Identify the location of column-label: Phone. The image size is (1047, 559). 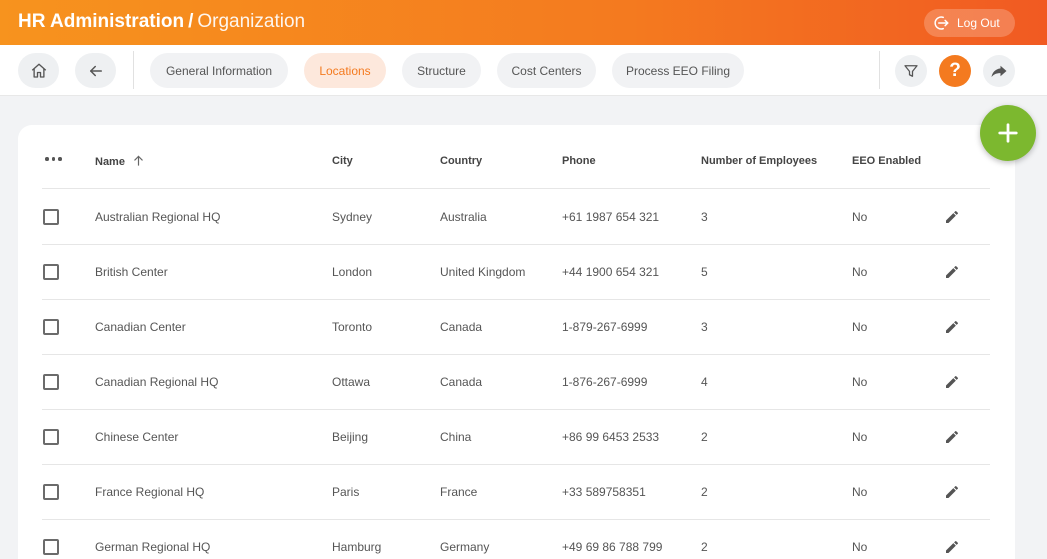
(579, 161).